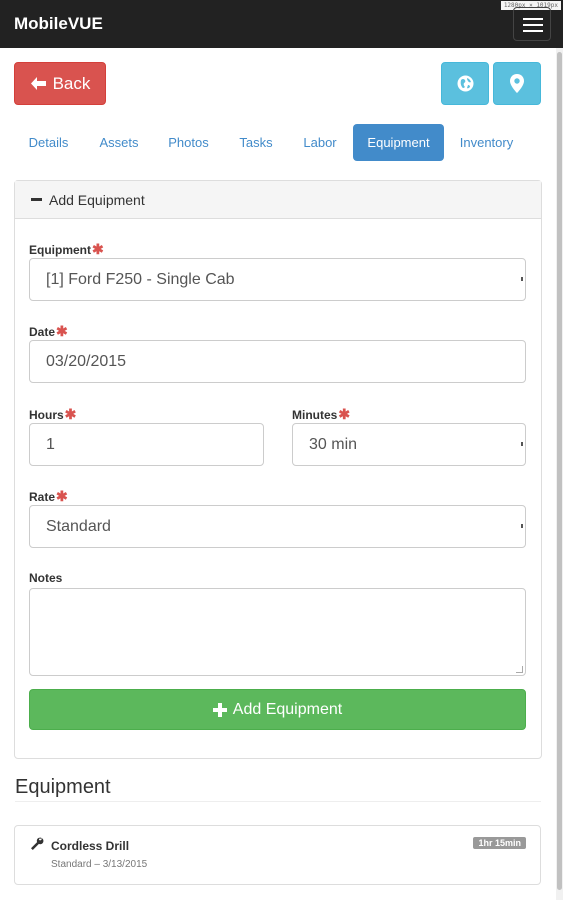 The height and width of the screenshot is (900, 563). Describe the element at coordinates (320, 142) in the screenshot. I see `tab-labor: Labor` at that location.